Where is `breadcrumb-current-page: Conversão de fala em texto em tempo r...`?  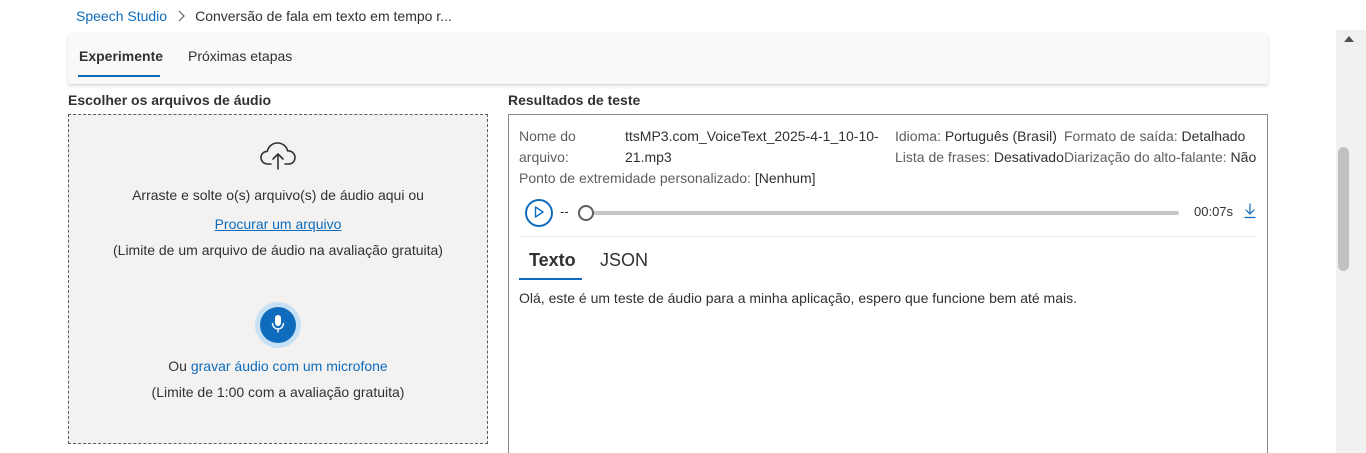 breadcrumb-current-page: Conversão de fala em texto em tempo r... is located at coordinates (323, 16).